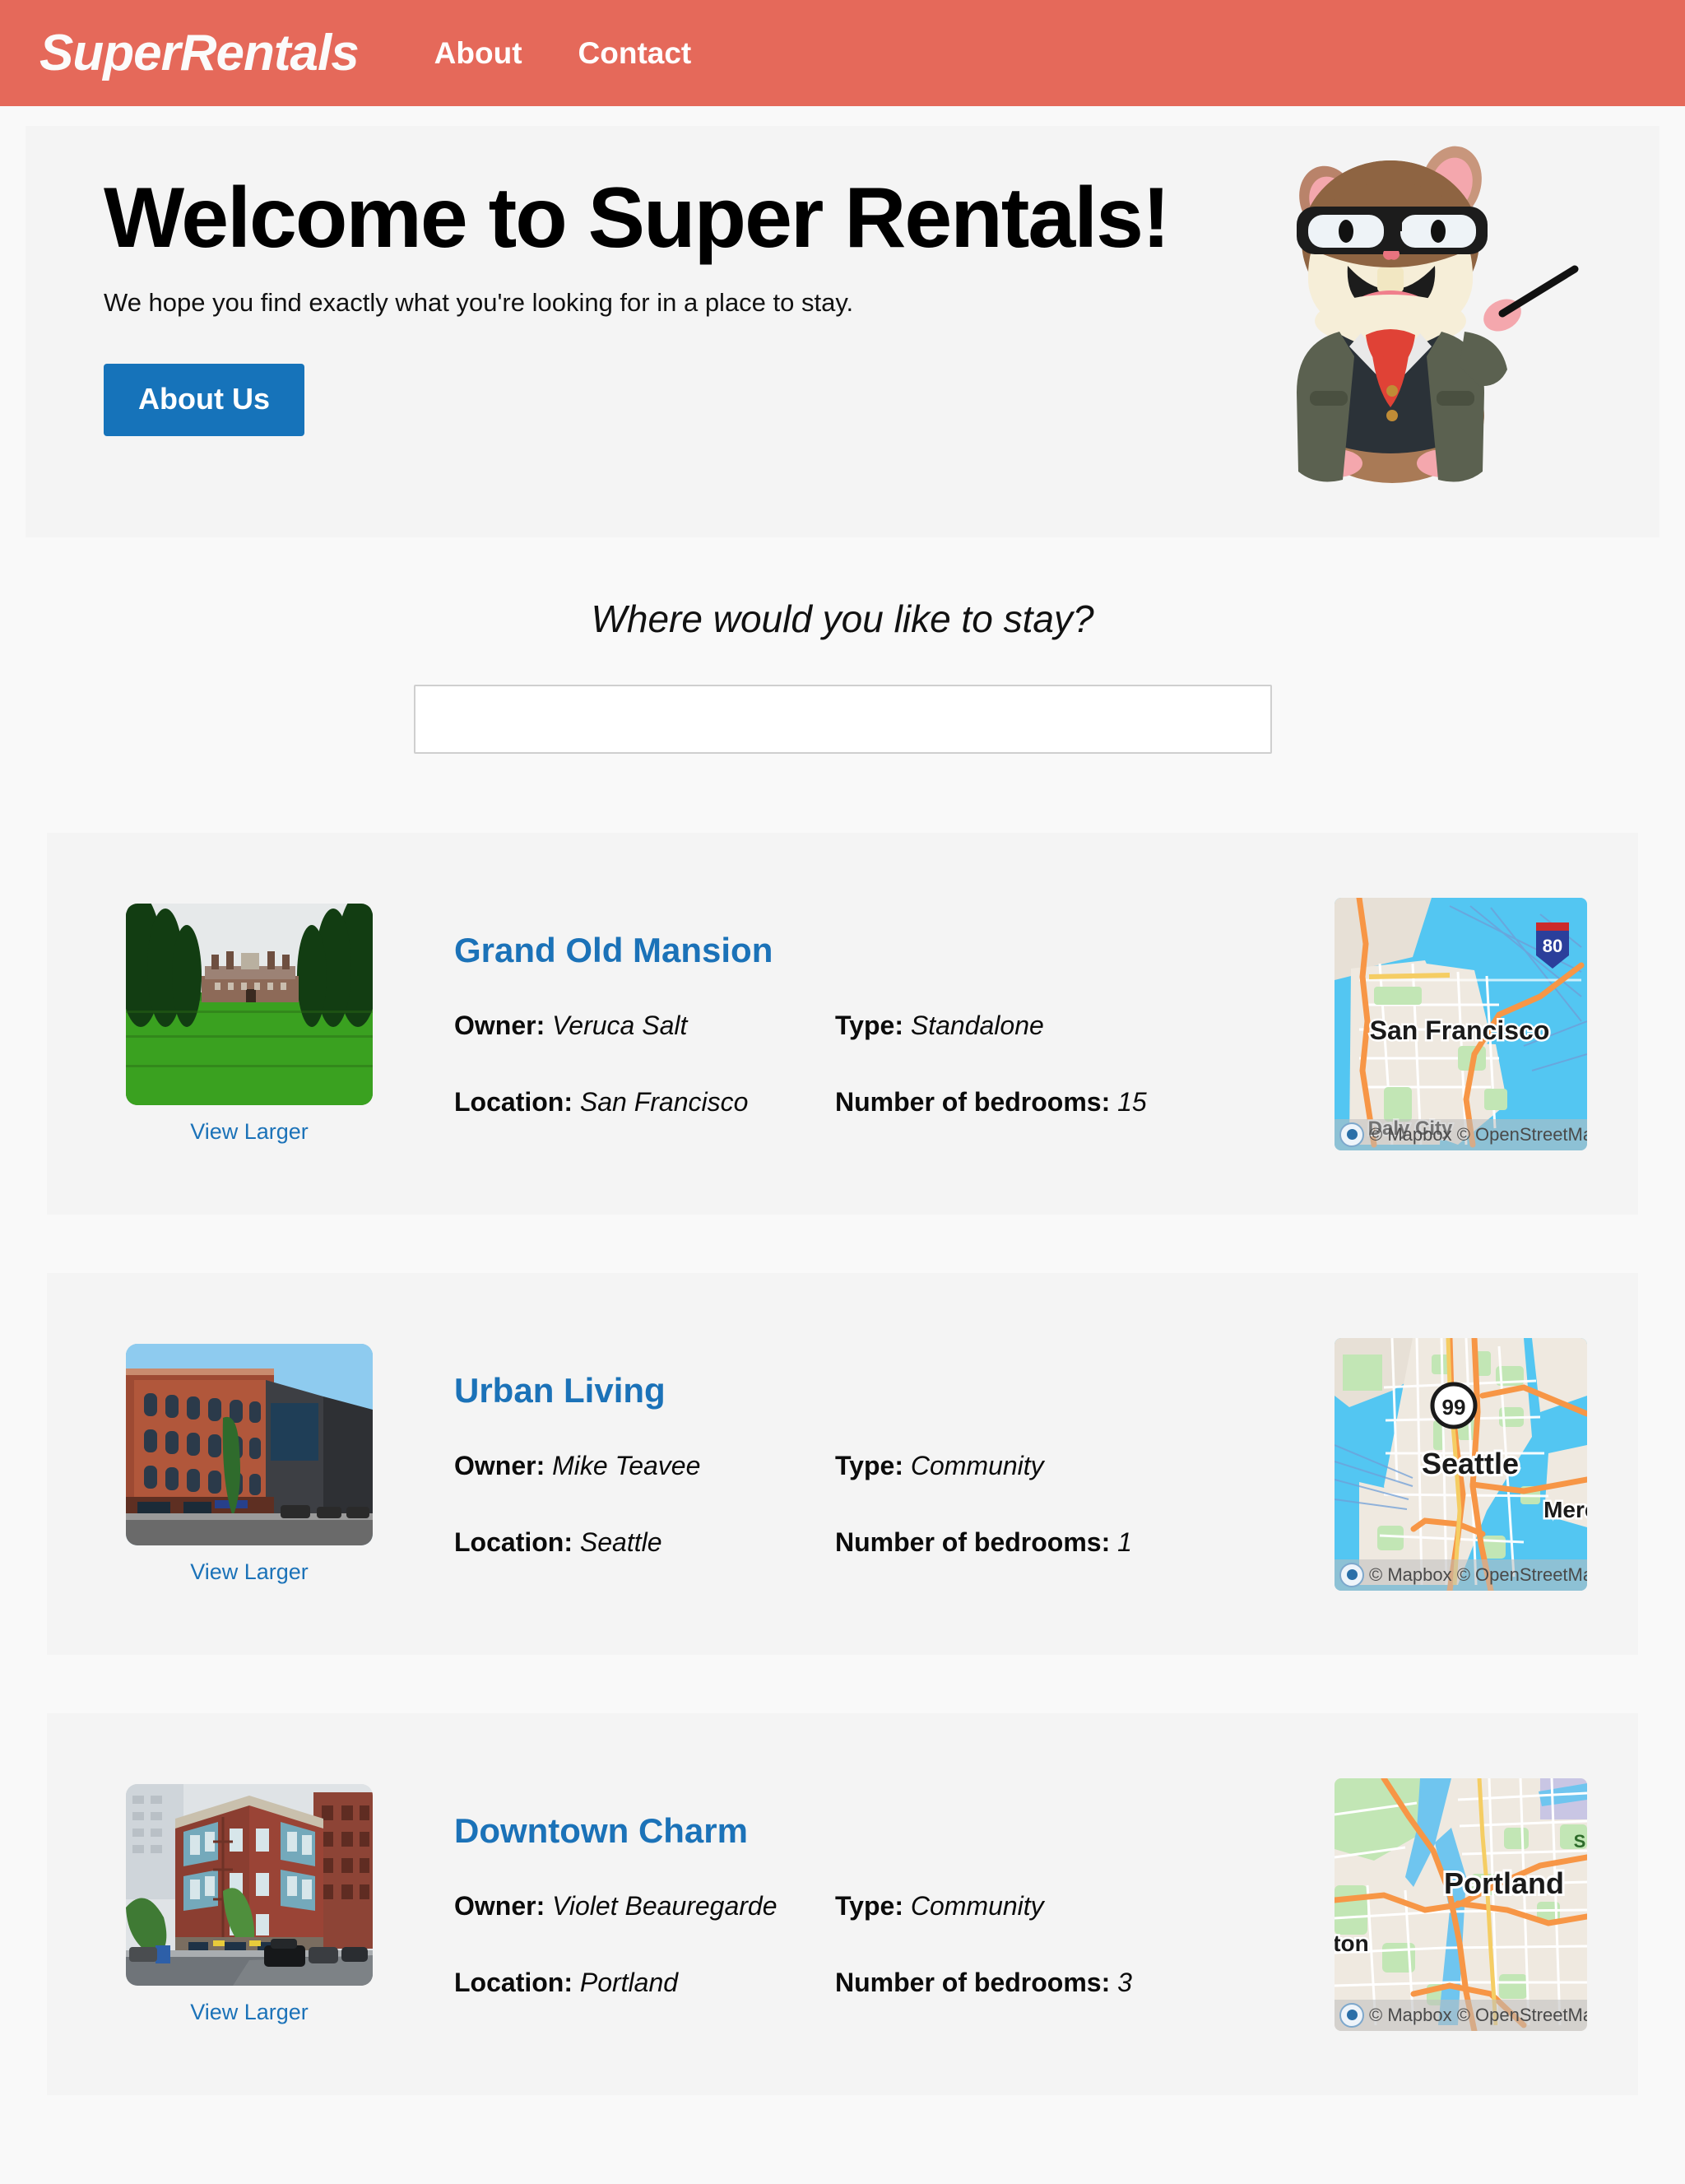 Image resolution: width=1685 pixels, height=2184 pixels. I want to click on brick-building-photo, so click(249, 1444).